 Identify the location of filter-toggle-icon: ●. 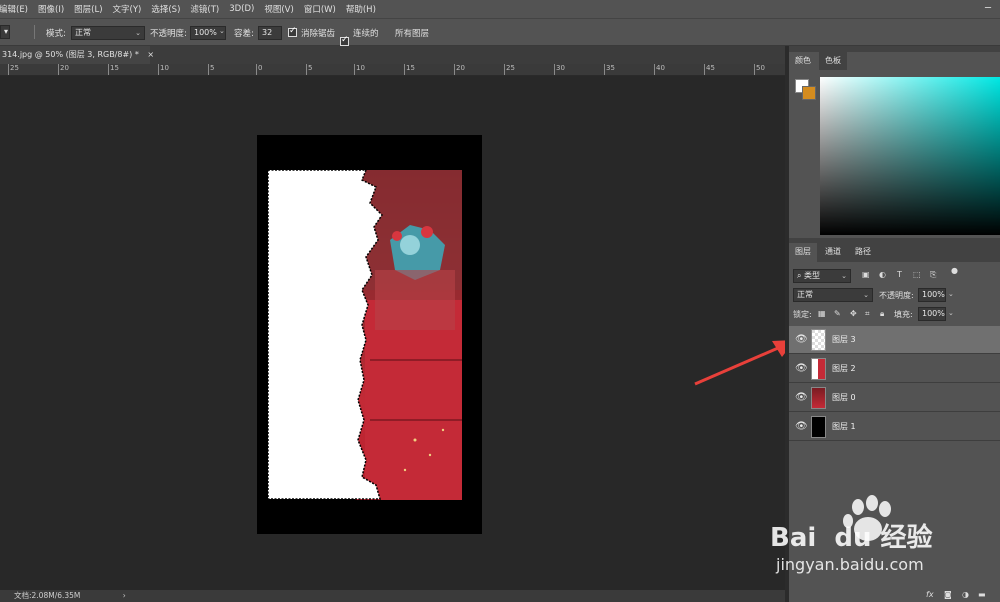
(954, 270).